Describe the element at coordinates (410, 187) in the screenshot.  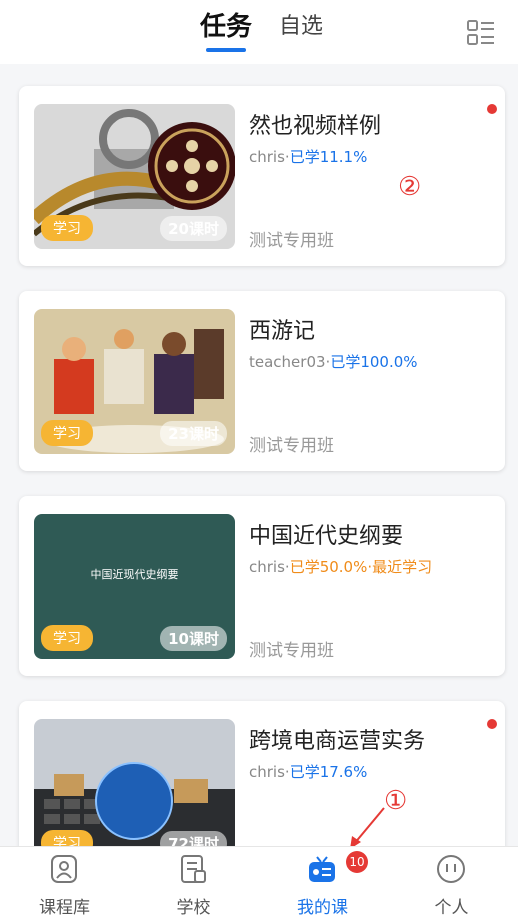
I see `annotation-two: ②` at that location.